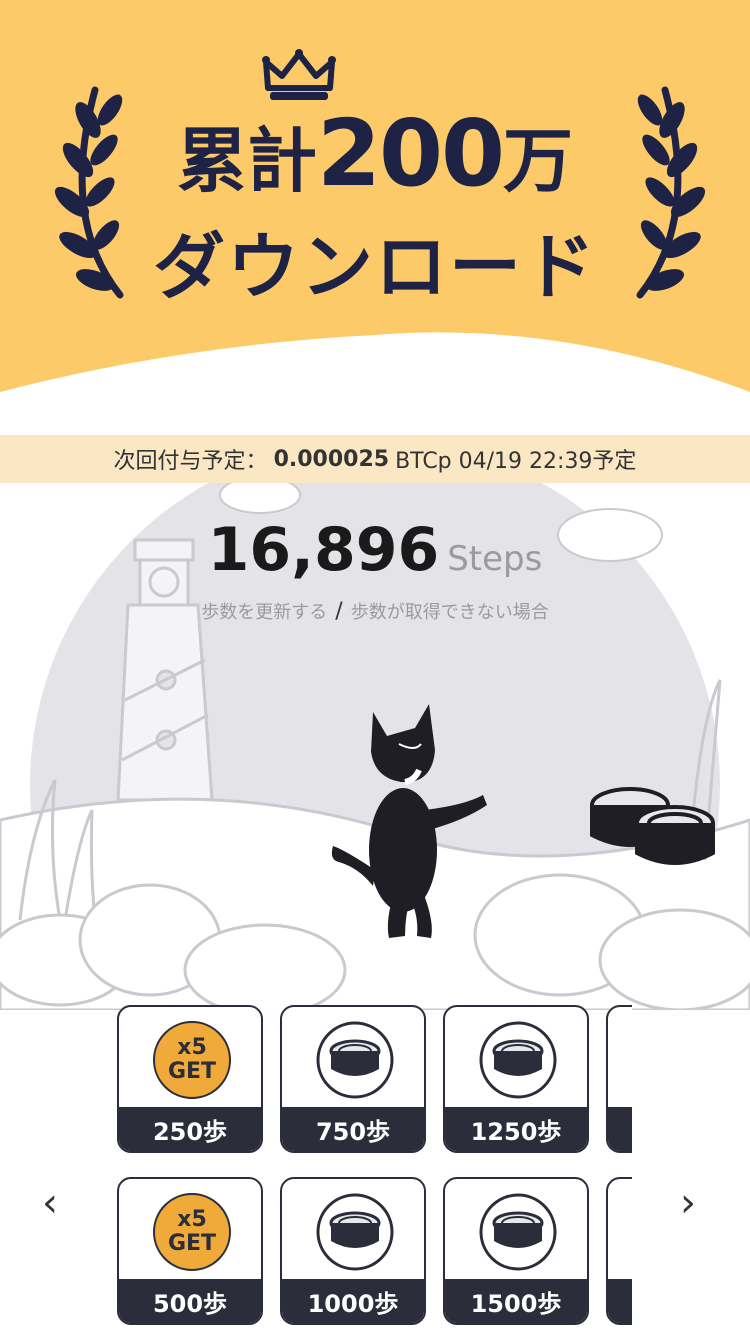  Describe the element at coordinates (353, 1129) in the screenshot. I see `reward-steps-label: 750歩` at that location.